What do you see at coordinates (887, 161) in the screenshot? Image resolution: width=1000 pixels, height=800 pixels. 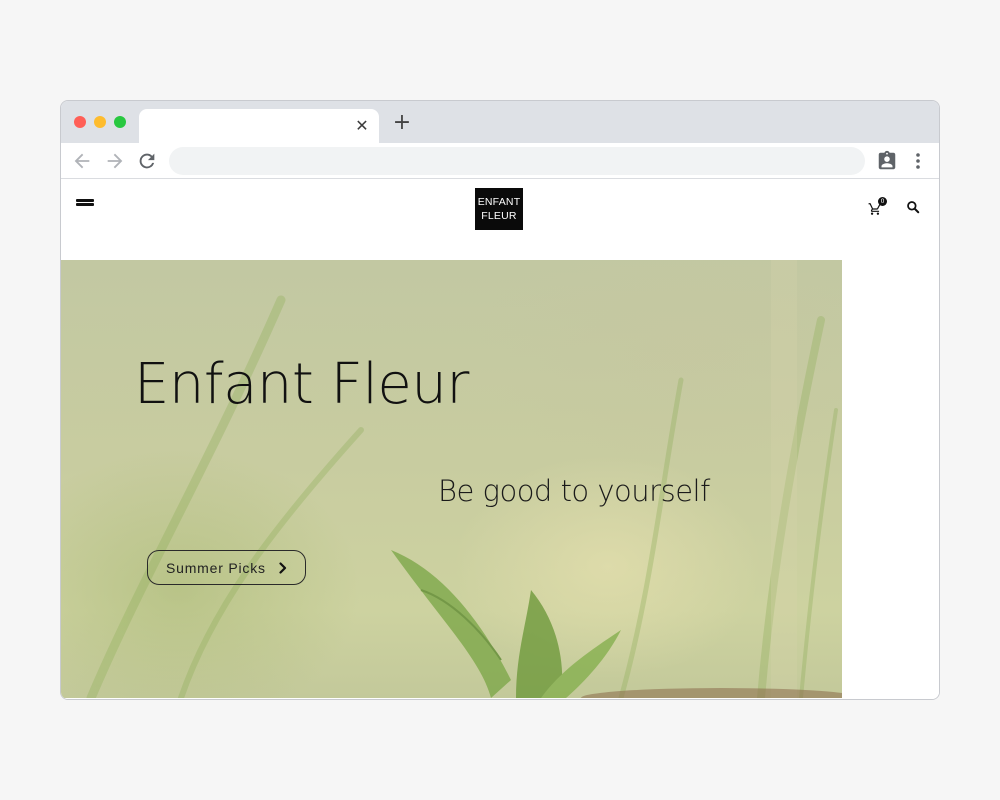 I see `clipboard-account-icon` at bounding box center [887, 161].